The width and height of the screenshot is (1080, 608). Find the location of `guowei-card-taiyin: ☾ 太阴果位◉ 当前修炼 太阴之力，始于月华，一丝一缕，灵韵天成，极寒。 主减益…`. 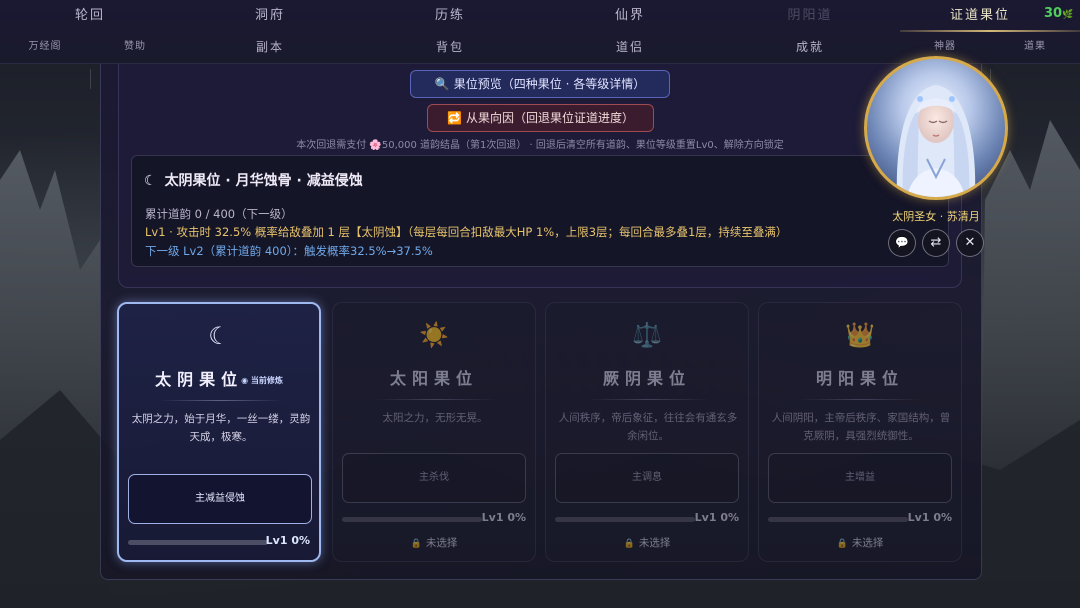

guowei-card-taiyin: ☾ 太阴果位◉ 当前修炼 太阴之力，始于月华，一丝一缕，灵韵天成，极寒。 主减益… is located at coordinates (219, 432).